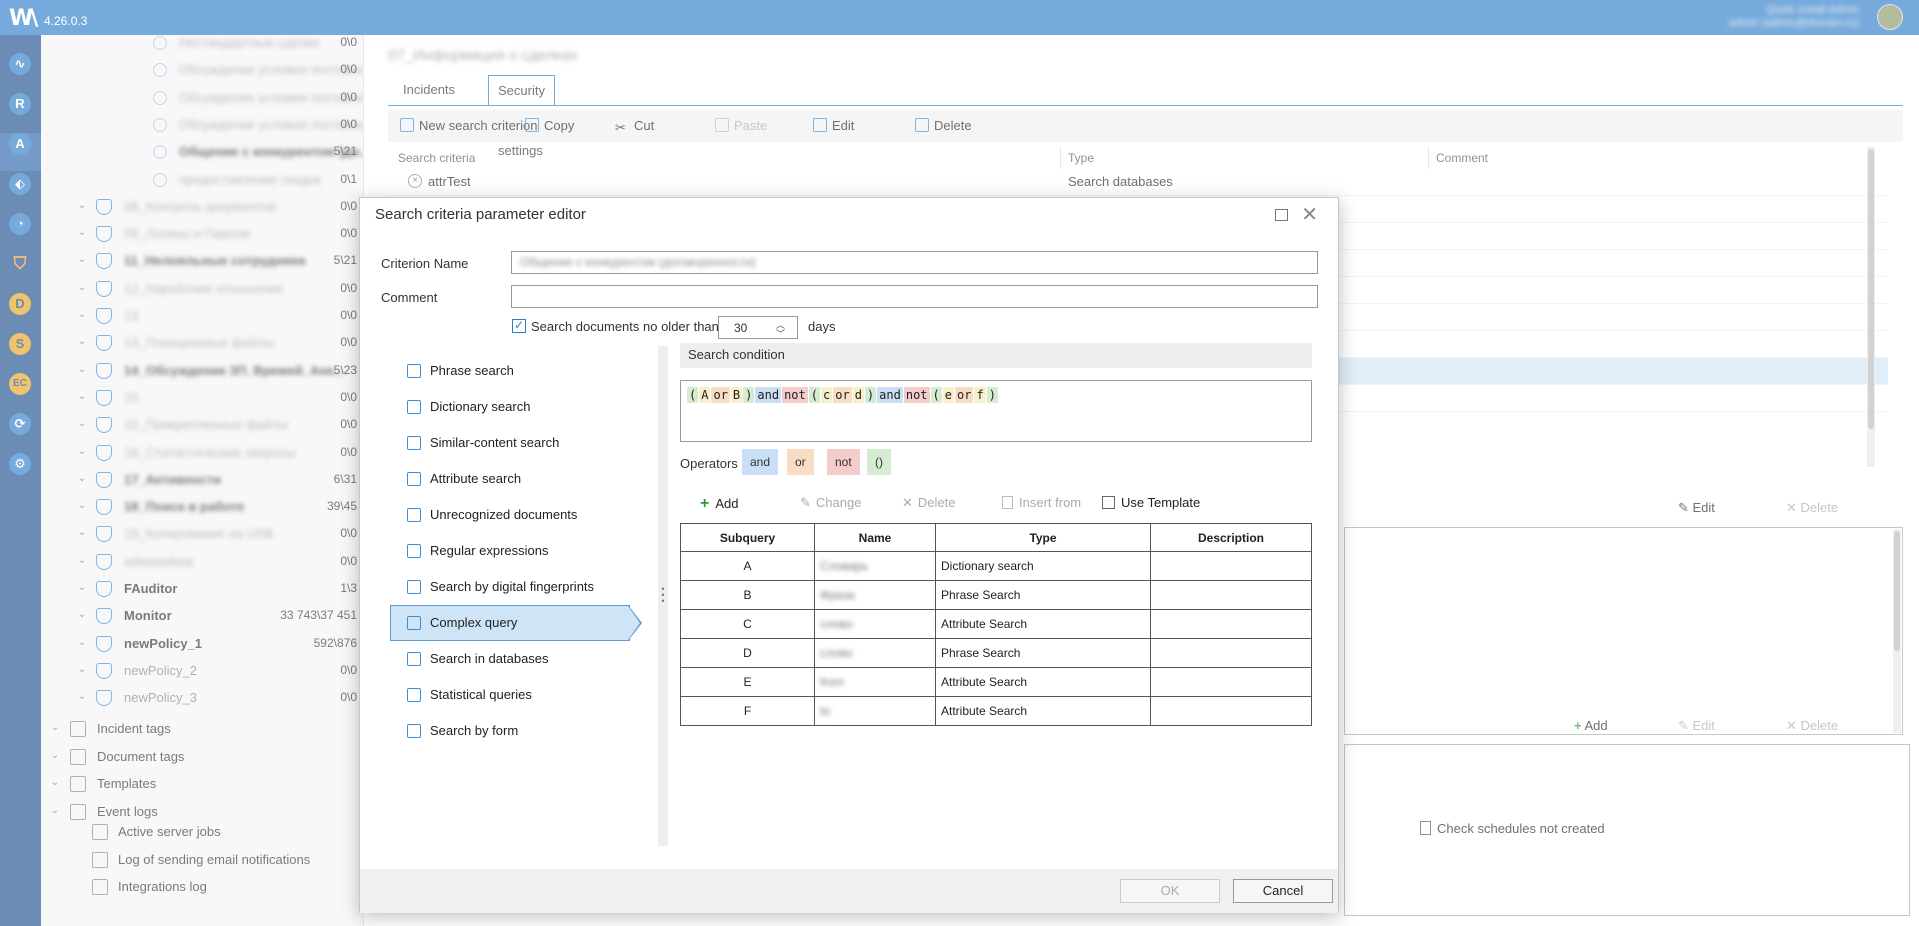 The height and width of the screenshot is (926, 1919). I want to click on search-type-item: Regular expressions, so click(515, 550).